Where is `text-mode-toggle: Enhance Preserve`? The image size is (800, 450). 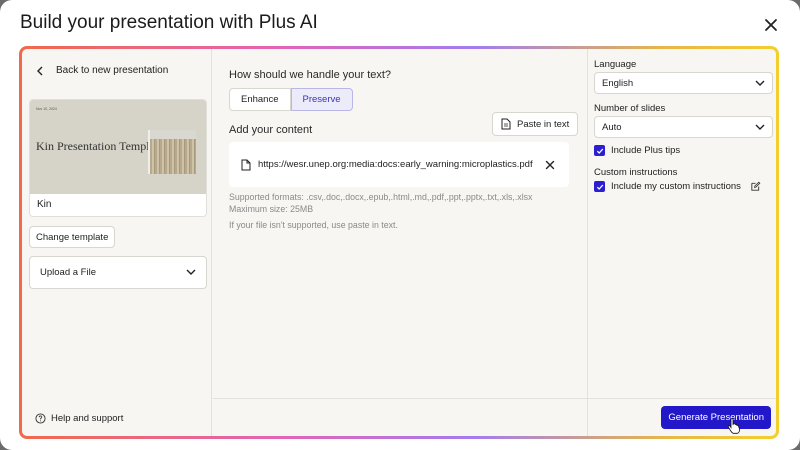
text-mode-toggle: Enhance Preserve is located at coordinates (291, 99).